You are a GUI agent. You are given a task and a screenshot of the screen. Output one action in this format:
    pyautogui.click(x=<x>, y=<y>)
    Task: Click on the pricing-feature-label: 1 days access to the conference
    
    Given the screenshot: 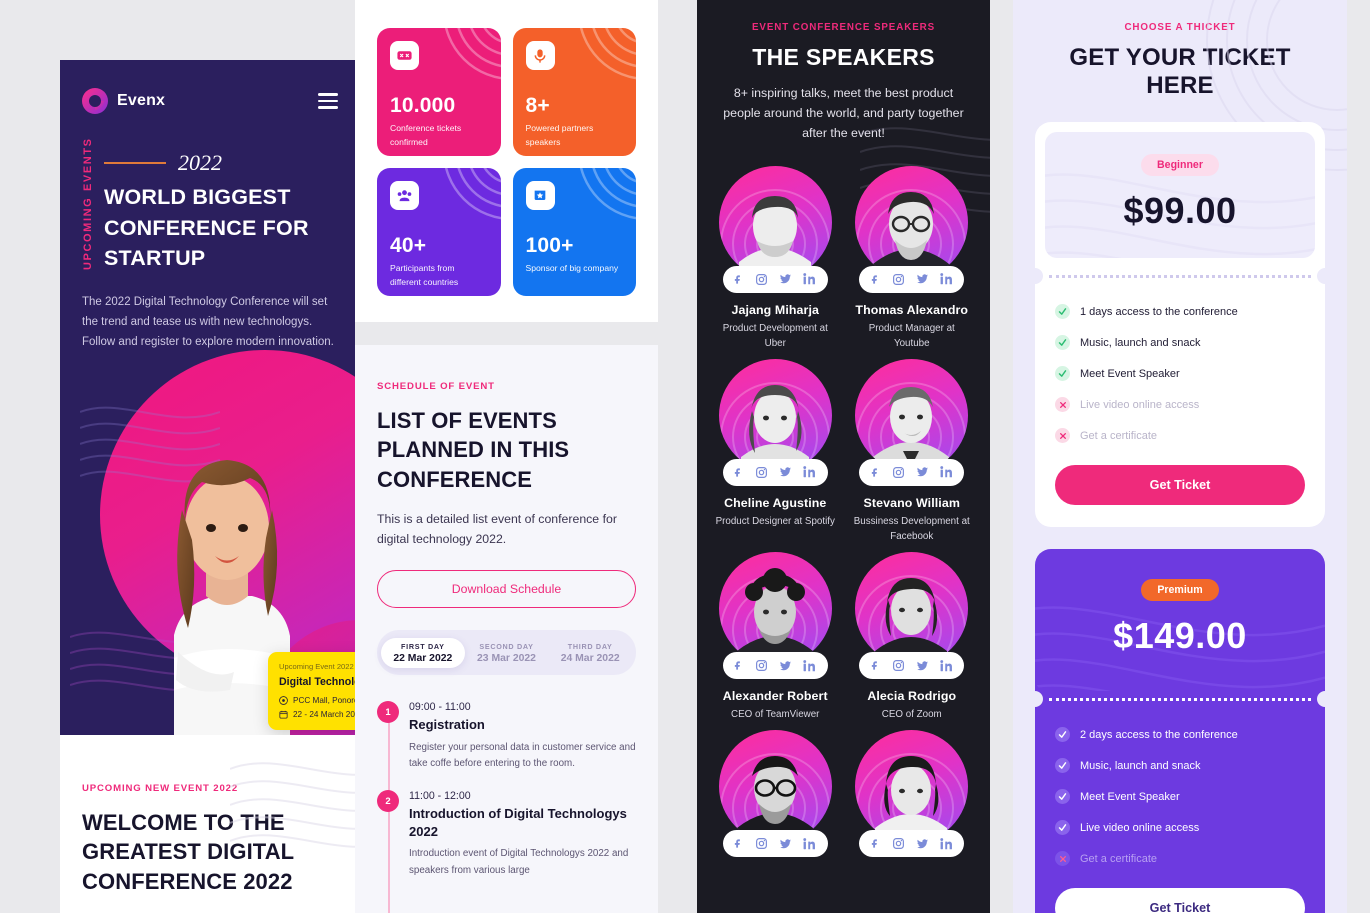 What is the action you would take?
    pyautogui.click(x=1159, y=311)
    